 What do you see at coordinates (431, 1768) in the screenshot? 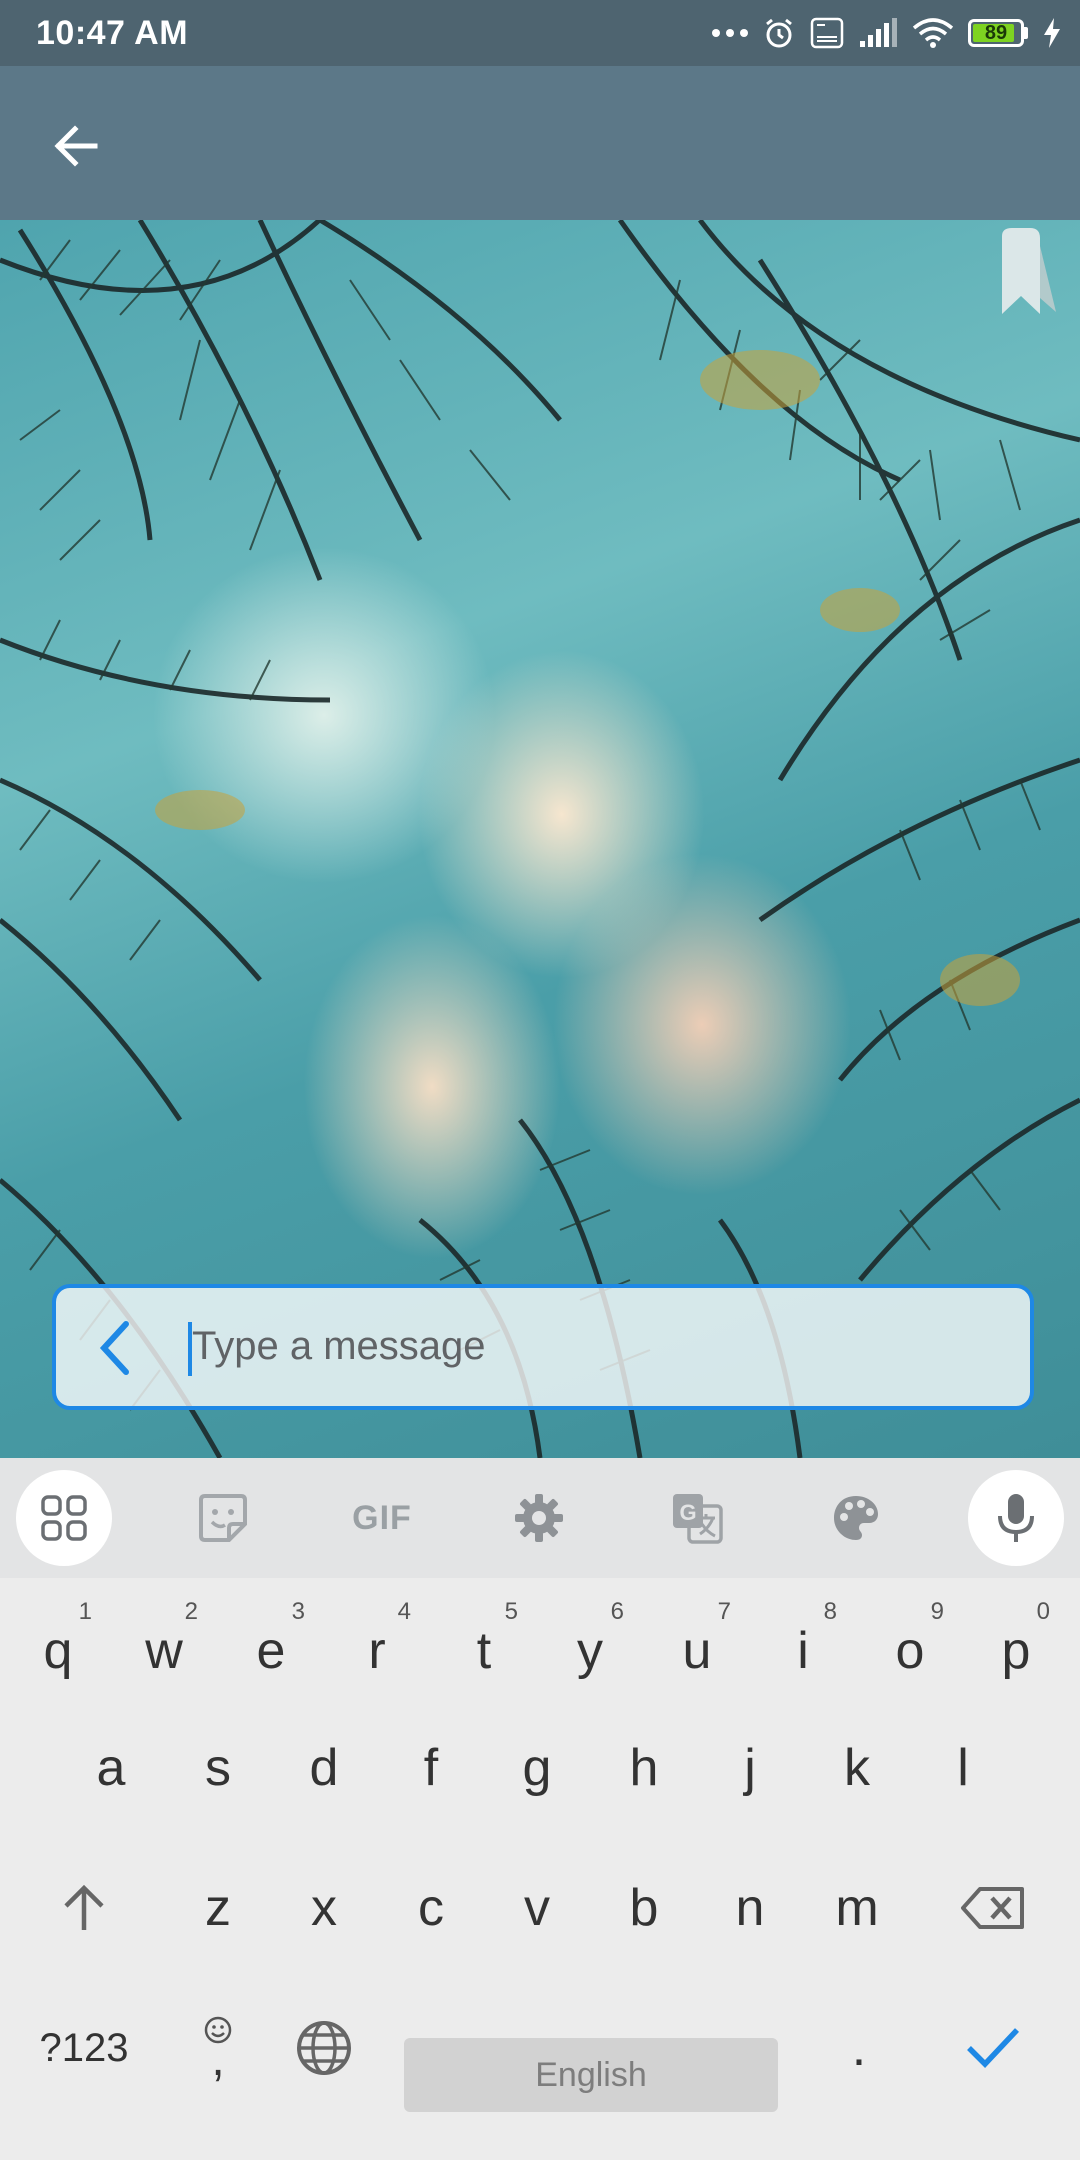
I see `key-f: f` at bounding box center [431, 1768].